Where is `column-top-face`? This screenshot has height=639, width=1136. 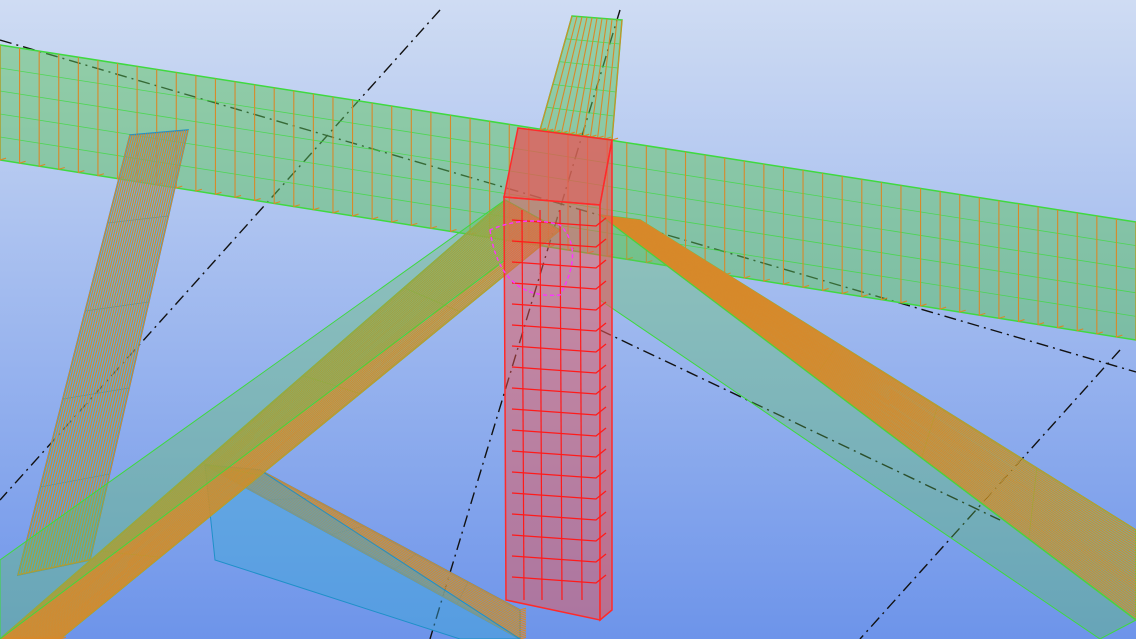
column-top-face is located at coordinates (558, 166).